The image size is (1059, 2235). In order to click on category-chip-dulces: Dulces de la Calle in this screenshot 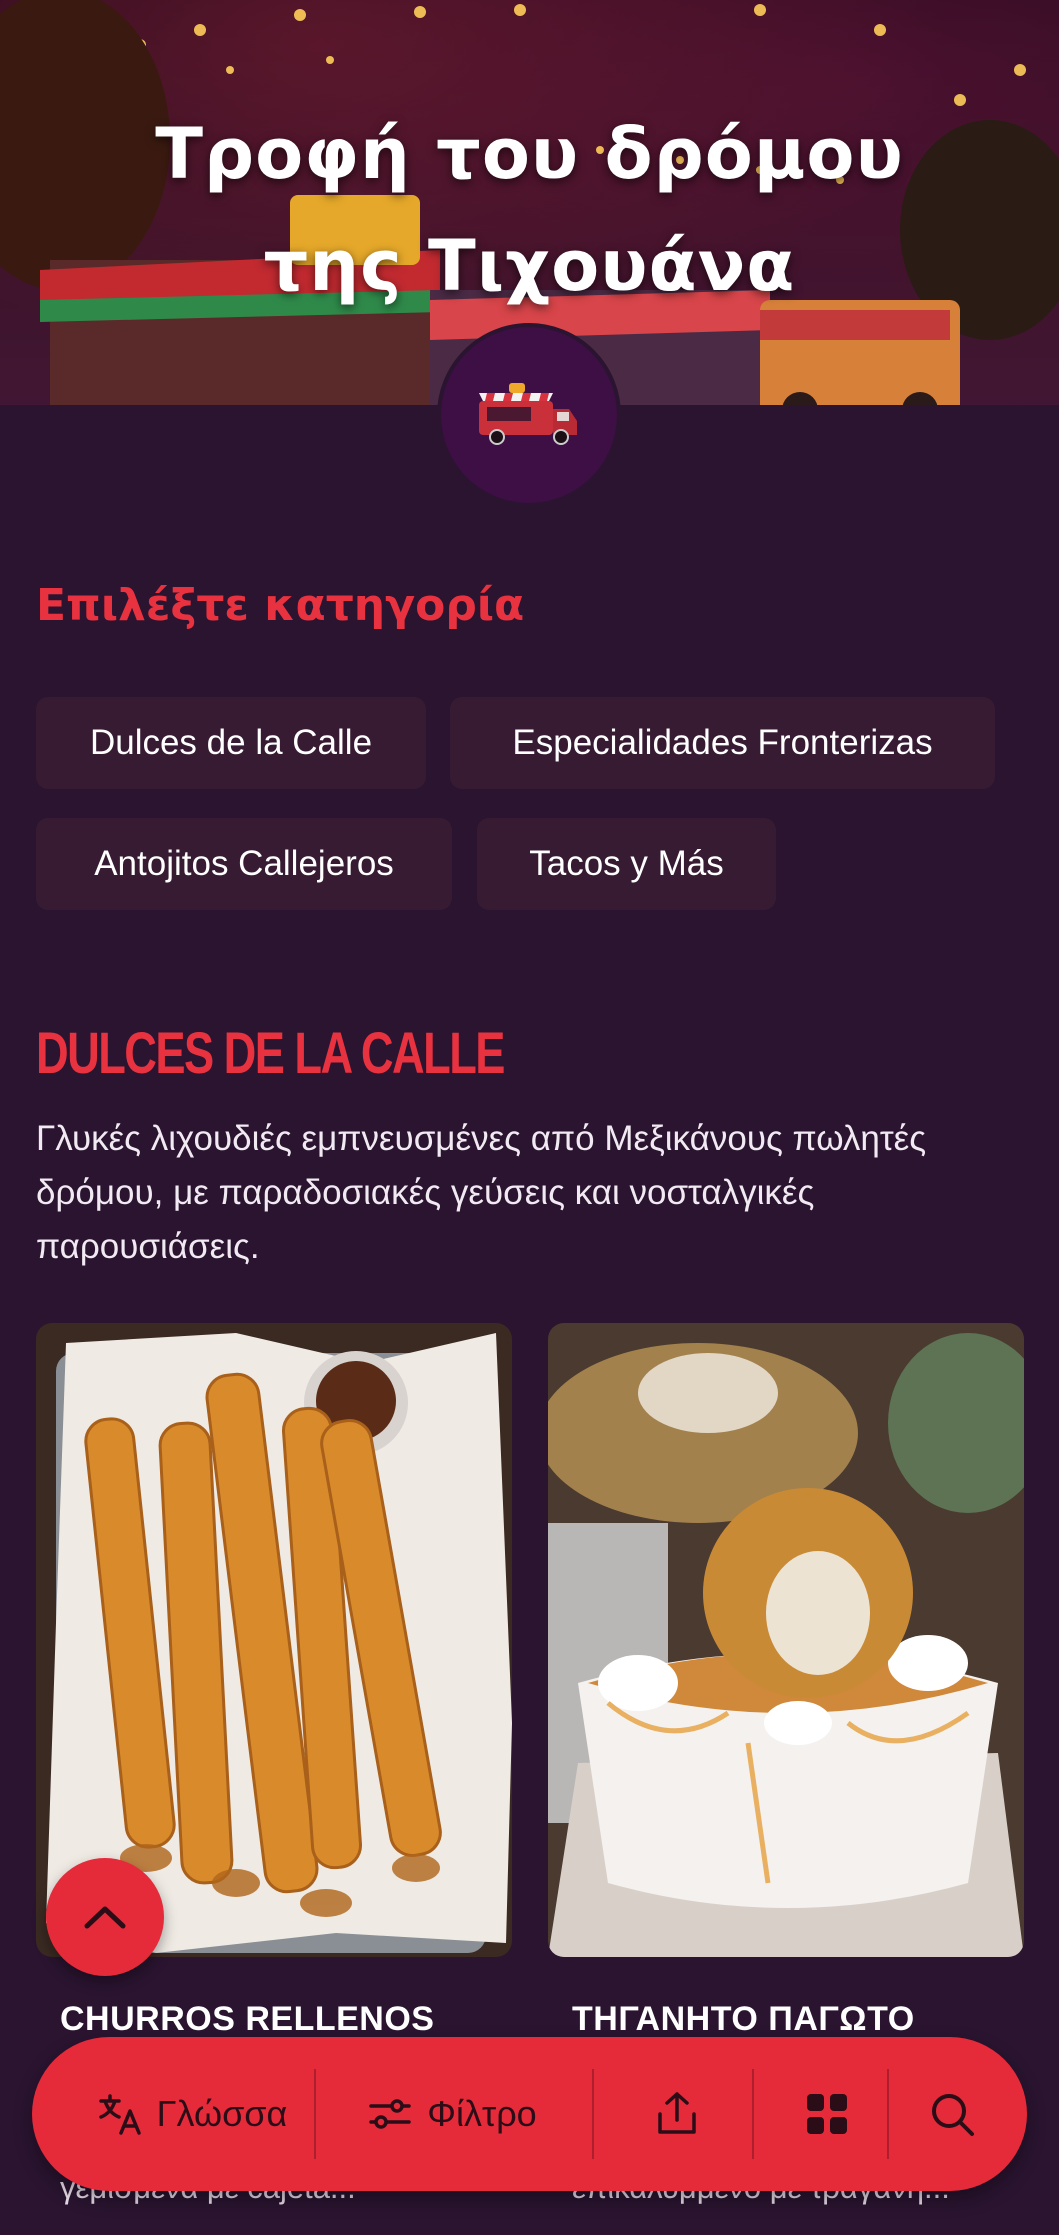, I will do `click(231, 743)`.